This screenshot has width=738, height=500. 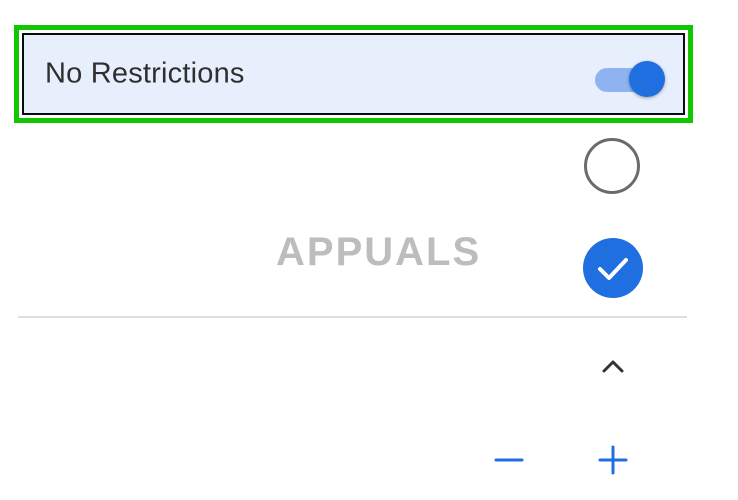 I want to click on plus-icon, so click(x=613, y=460).